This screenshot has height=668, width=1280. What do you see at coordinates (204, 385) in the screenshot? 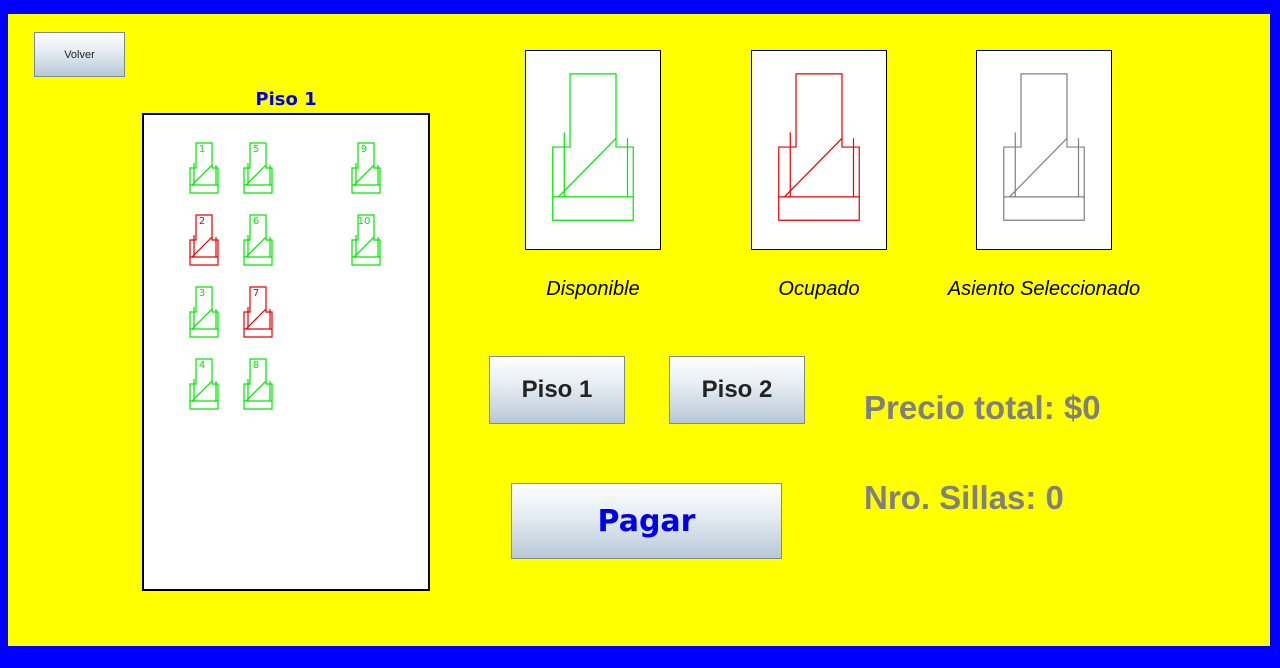
I see `seat-4: 4` at bounding box center [204, 385].